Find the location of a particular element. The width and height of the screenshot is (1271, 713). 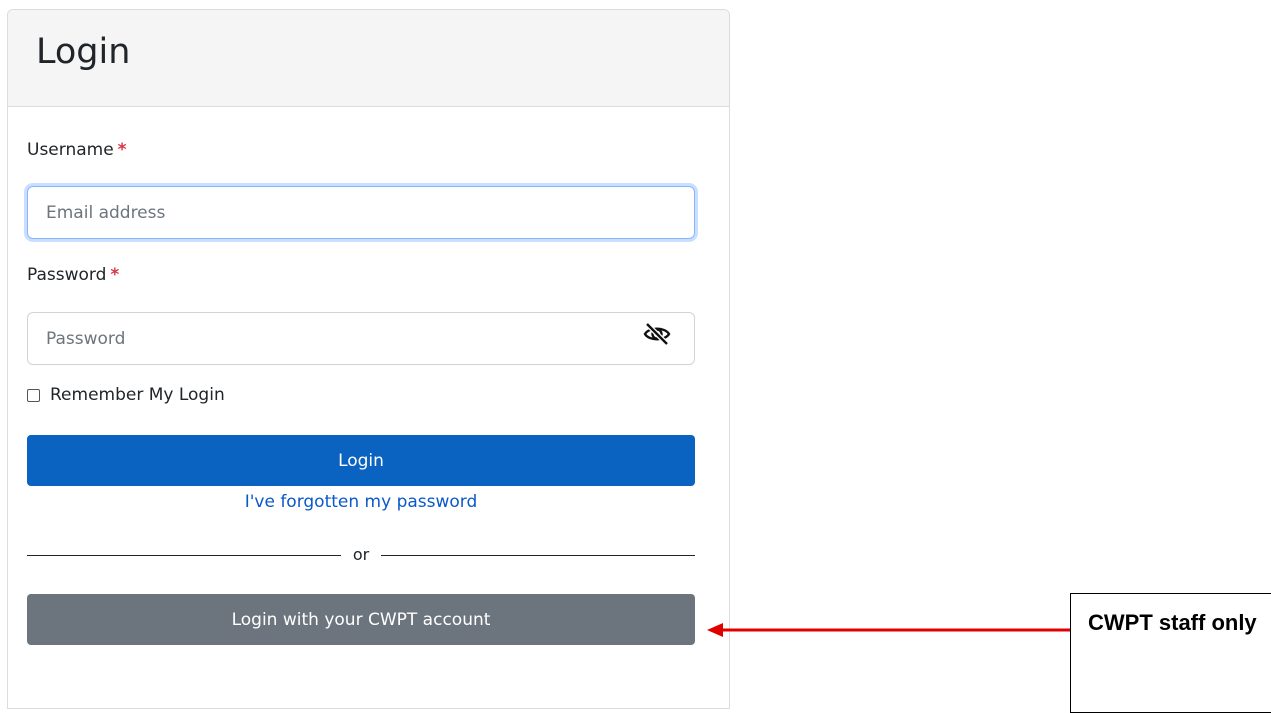

login-button: Login is located at coordinates (361, 460).